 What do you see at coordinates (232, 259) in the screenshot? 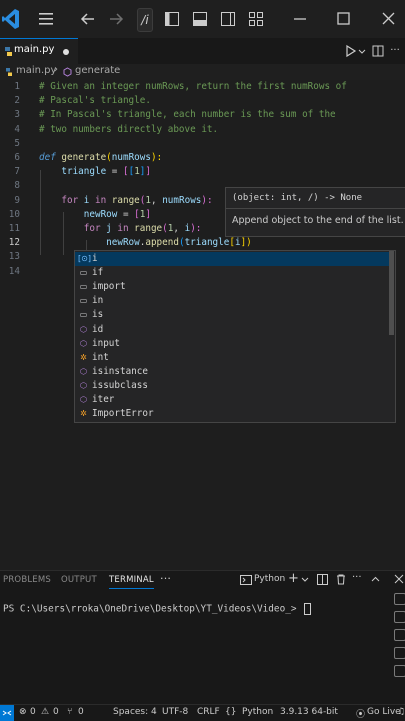
I see `suggestion-item: [⊙] i` at bounding box center [232, 259].